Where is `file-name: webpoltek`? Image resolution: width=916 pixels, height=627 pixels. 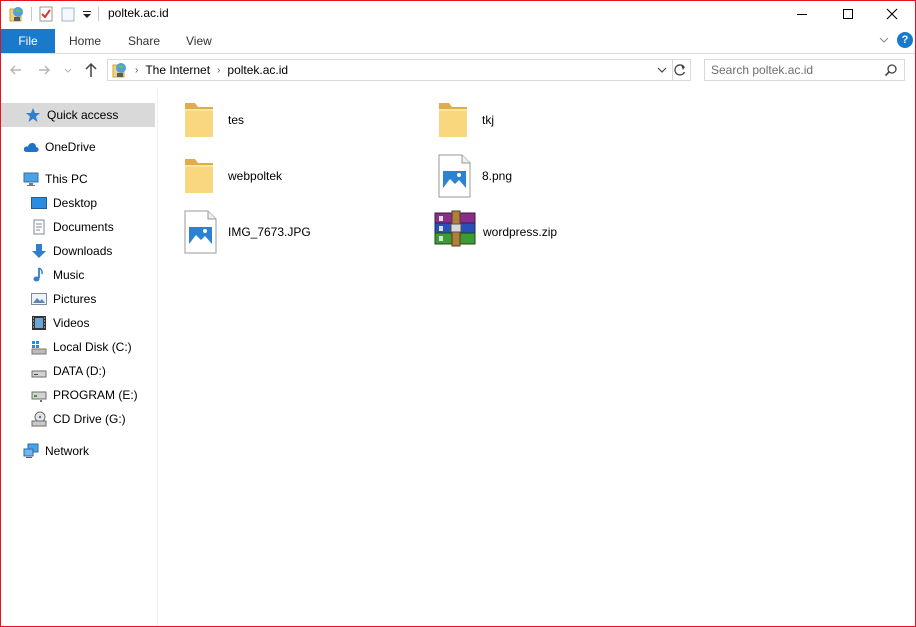 file-name: webpoltek is located at coordinates (255, 176).